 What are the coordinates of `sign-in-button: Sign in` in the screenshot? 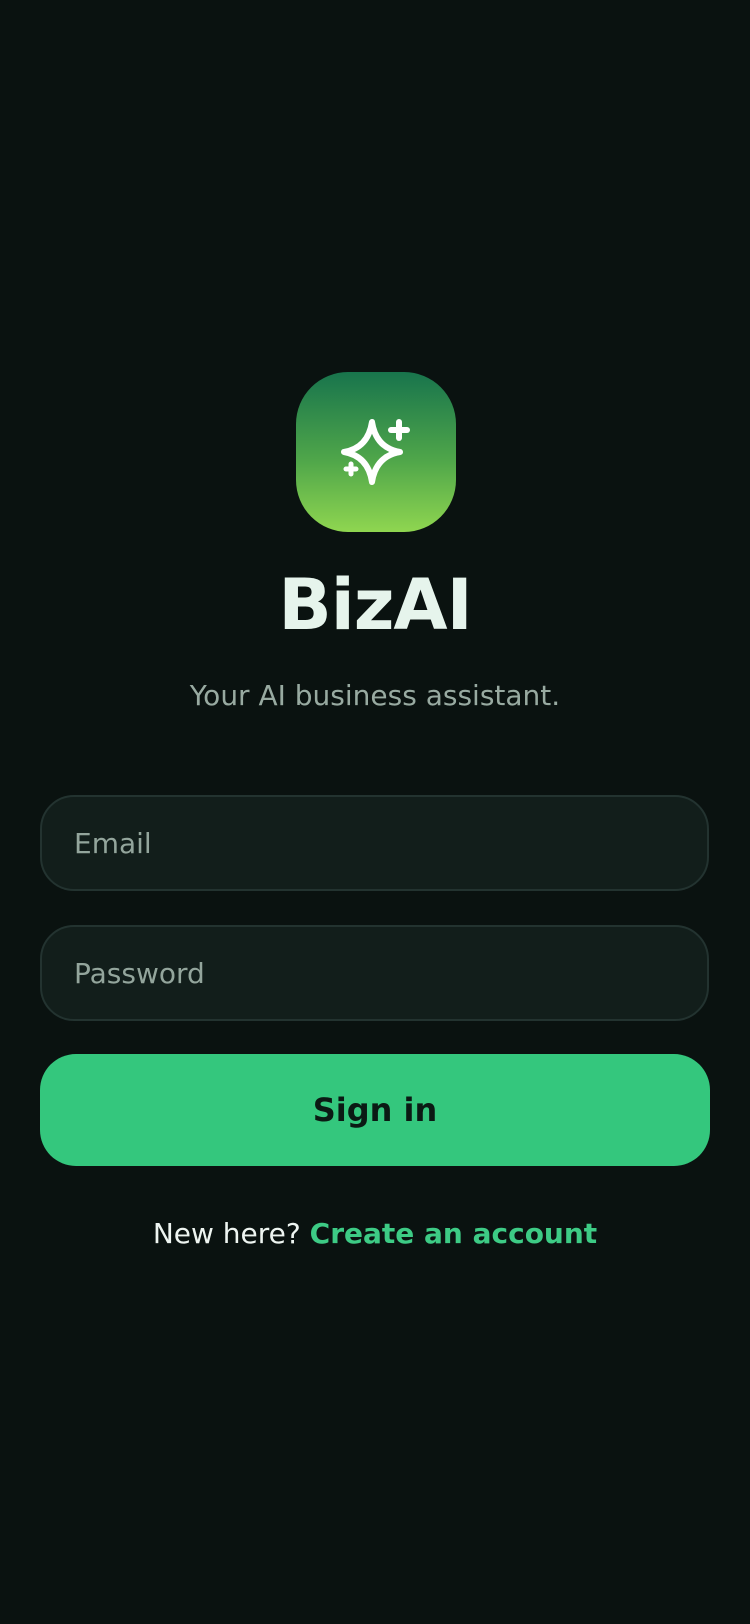 It's located at (375, 1110).